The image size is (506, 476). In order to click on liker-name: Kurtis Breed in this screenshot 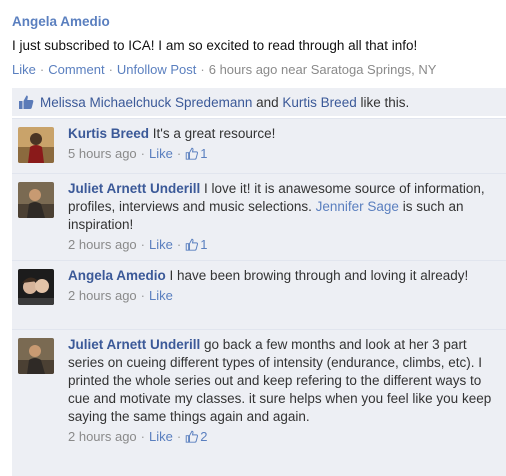, I will do `click(319, 102)`.